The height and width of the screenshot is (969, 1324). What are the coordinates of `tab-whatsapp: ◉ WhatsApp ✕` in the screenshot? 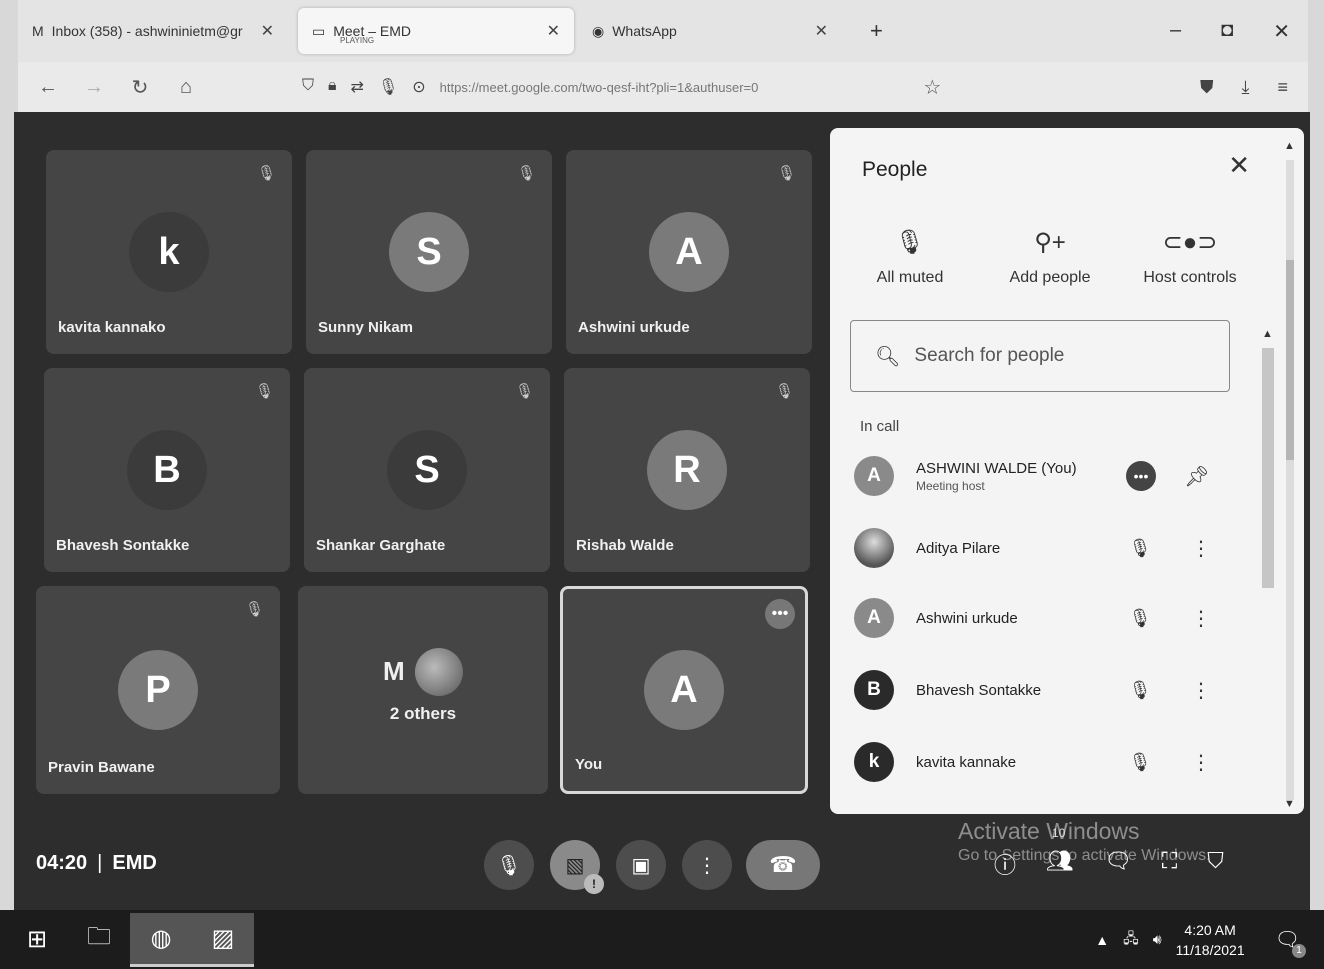 It's located at (710, 31).